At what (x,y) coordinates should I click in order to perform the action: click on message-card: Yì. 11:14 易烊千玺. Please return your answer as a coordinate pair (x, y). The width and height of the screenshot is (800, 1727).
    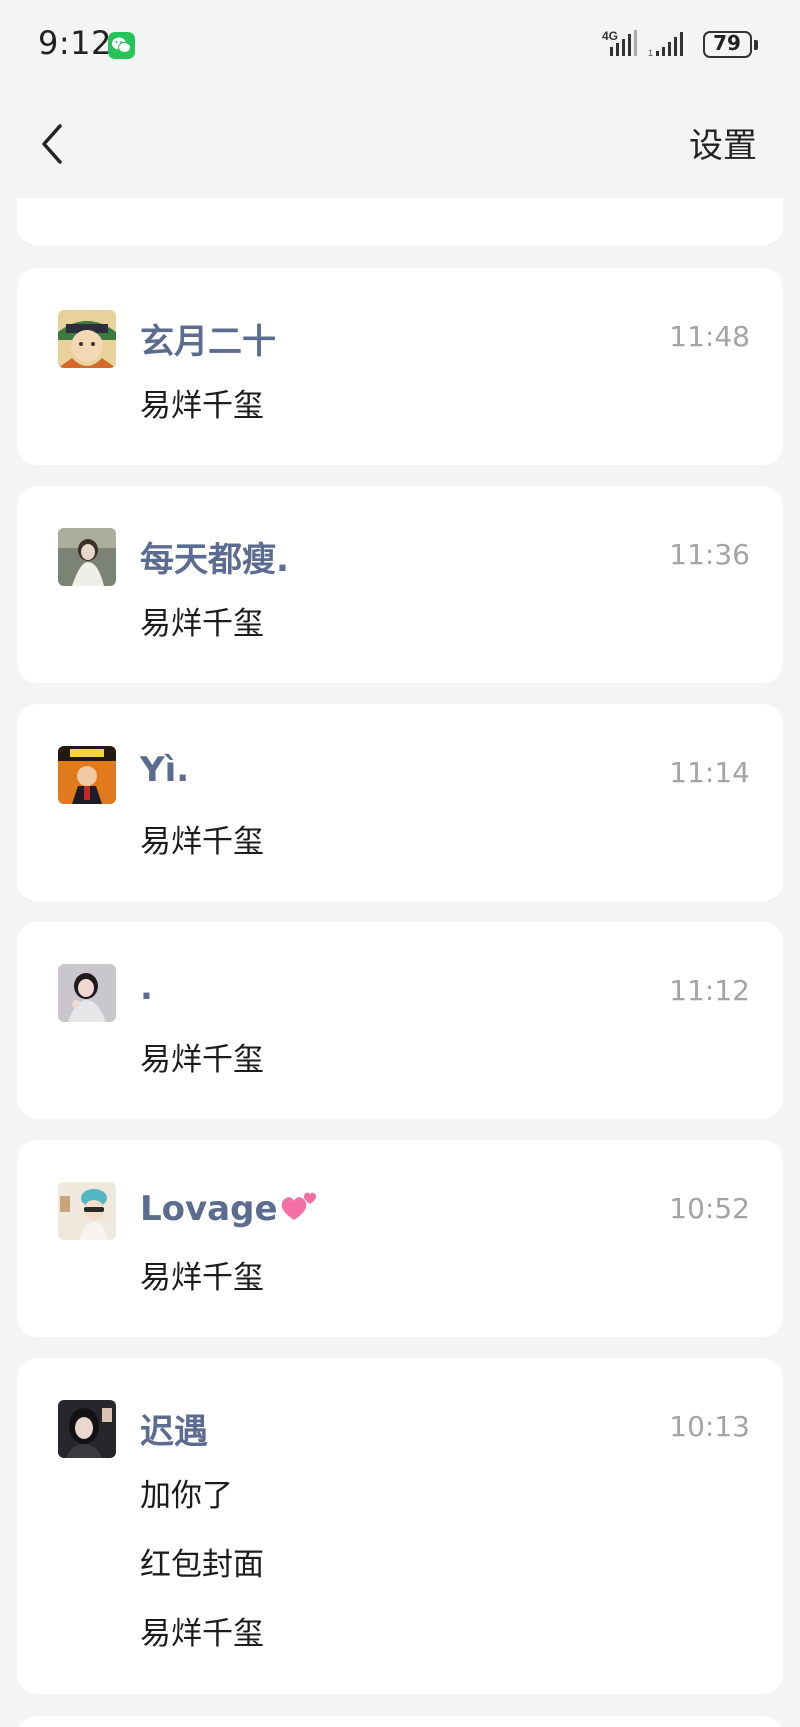
    Looking at the image, I should click on (400, 802).